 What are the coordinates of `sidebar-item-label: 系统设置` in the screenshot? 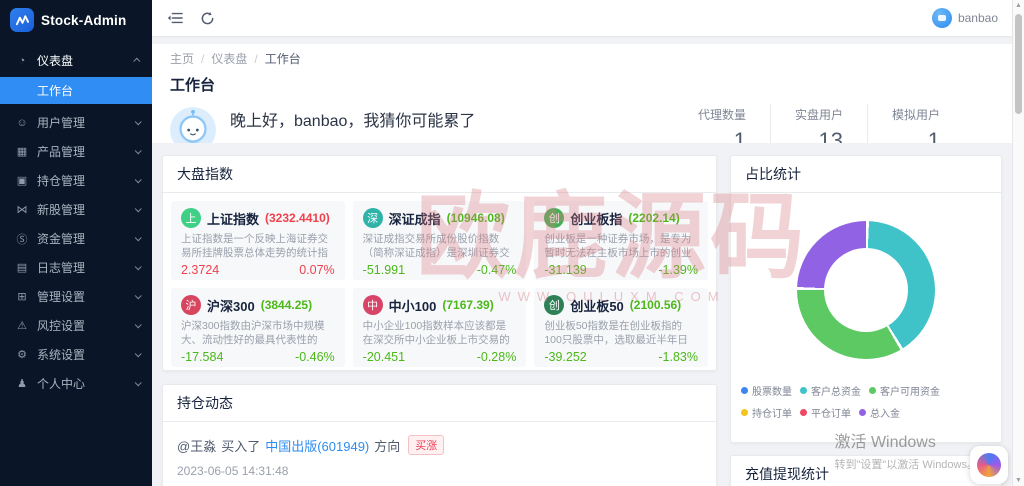 It's located at (61, 355).